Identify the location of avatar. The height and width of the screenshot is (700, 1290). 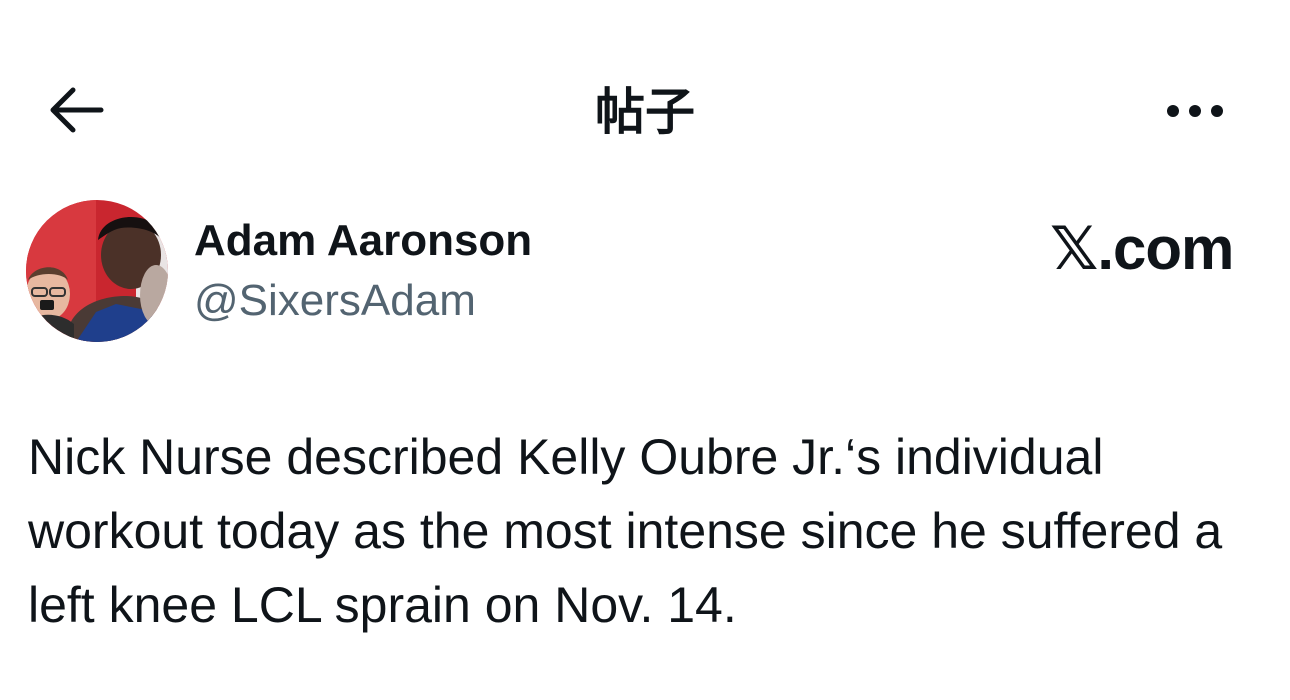
(97, 271).